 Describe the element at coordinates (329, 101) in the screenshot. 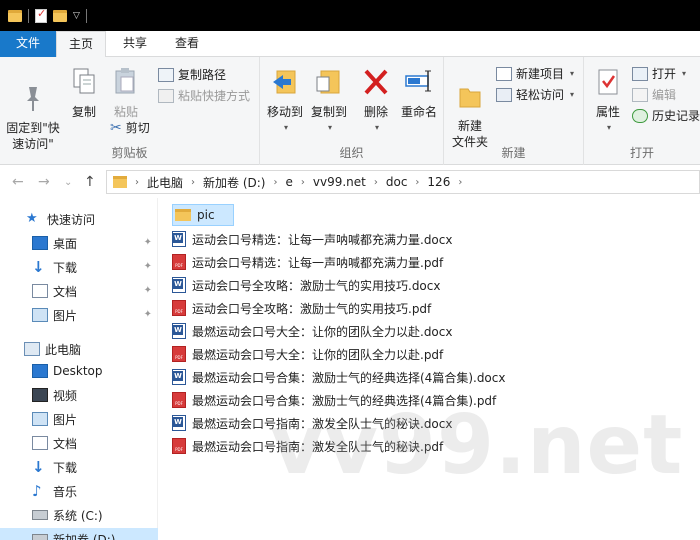

I see `copy-to-button: 复制到 ▾` at that location.